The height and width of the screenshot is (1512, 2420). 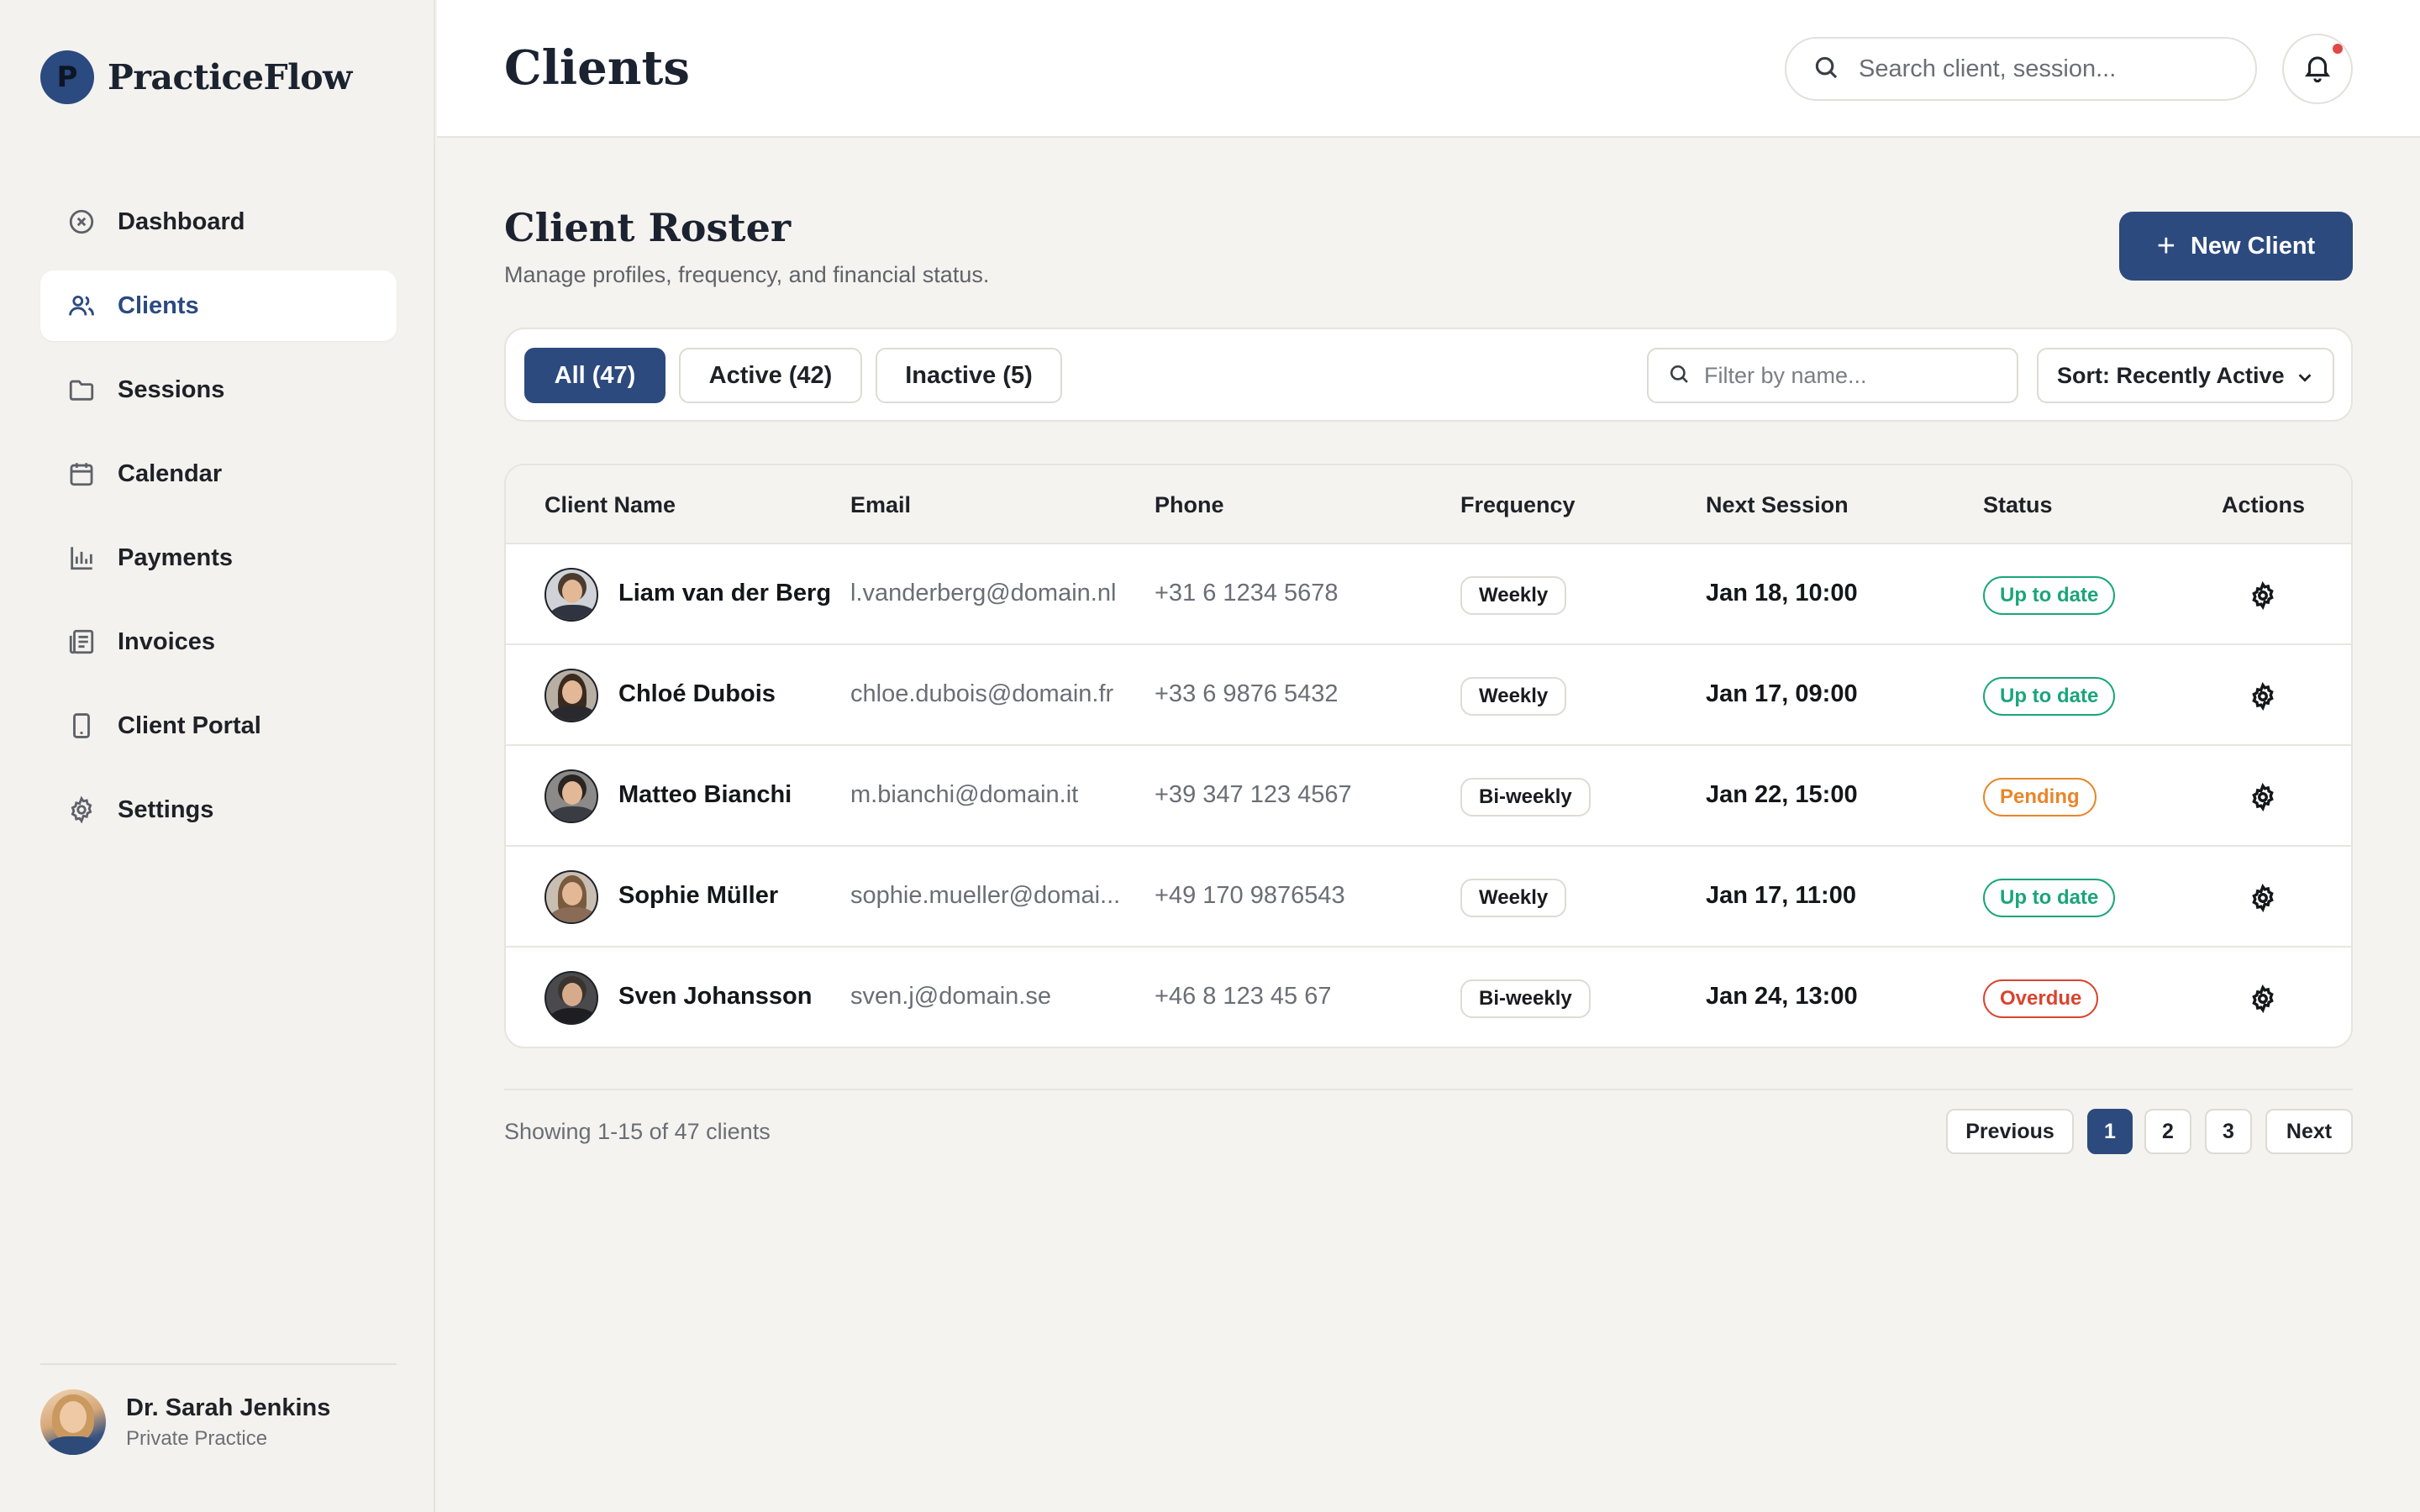 I want to click on invoice-icon, so click(x=81, y=642).